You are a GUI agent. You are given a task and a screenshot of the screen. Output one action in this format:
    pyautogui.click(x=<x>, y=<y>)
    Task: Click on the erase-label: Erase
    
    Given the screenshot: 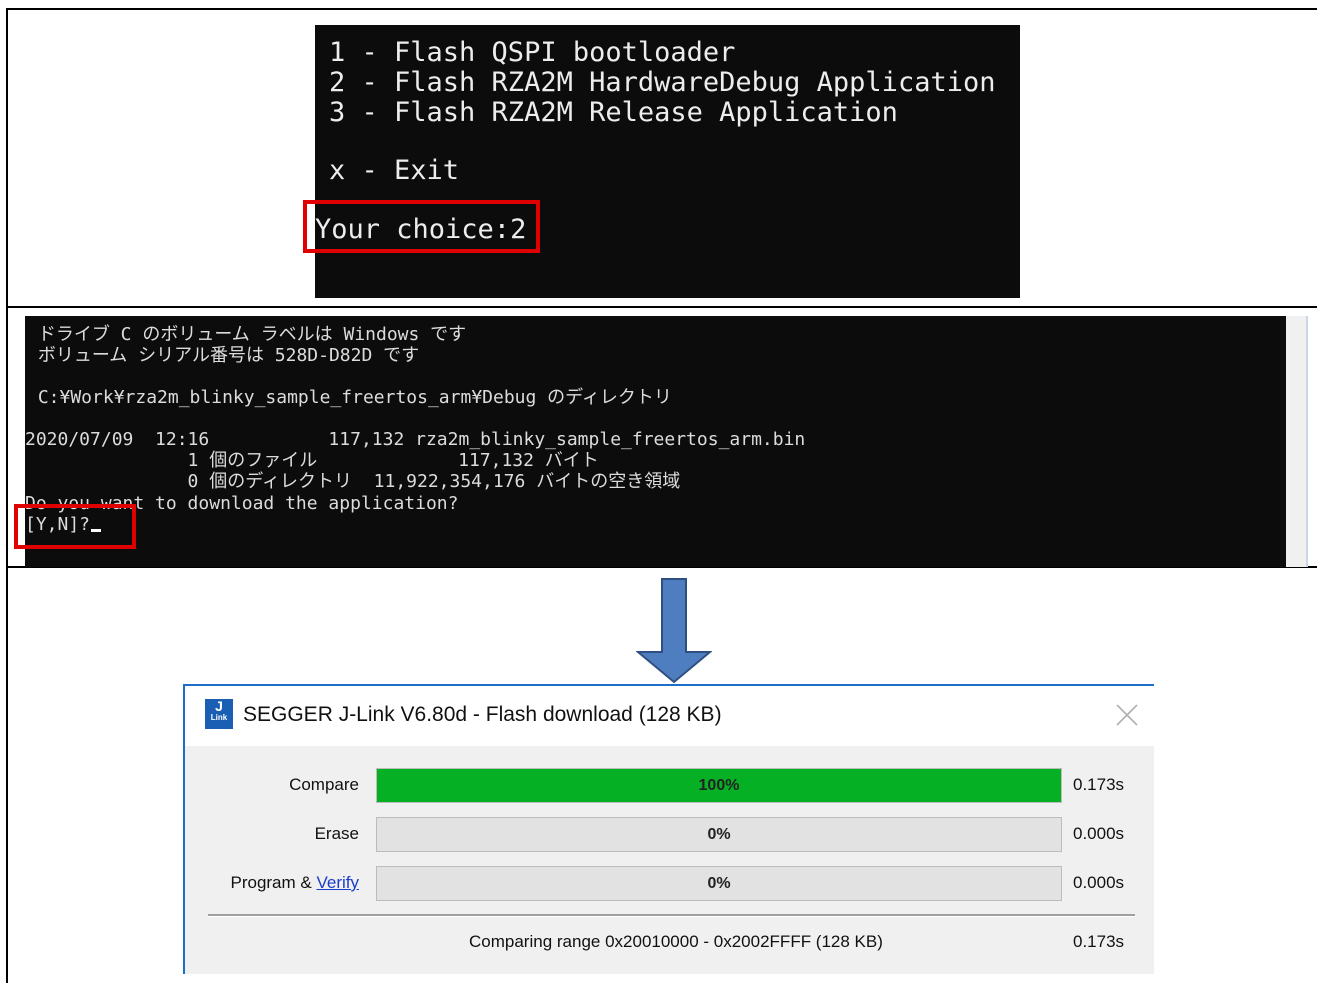 What is the action you would take?
    pyautogui.click(x=336, y=833)
    